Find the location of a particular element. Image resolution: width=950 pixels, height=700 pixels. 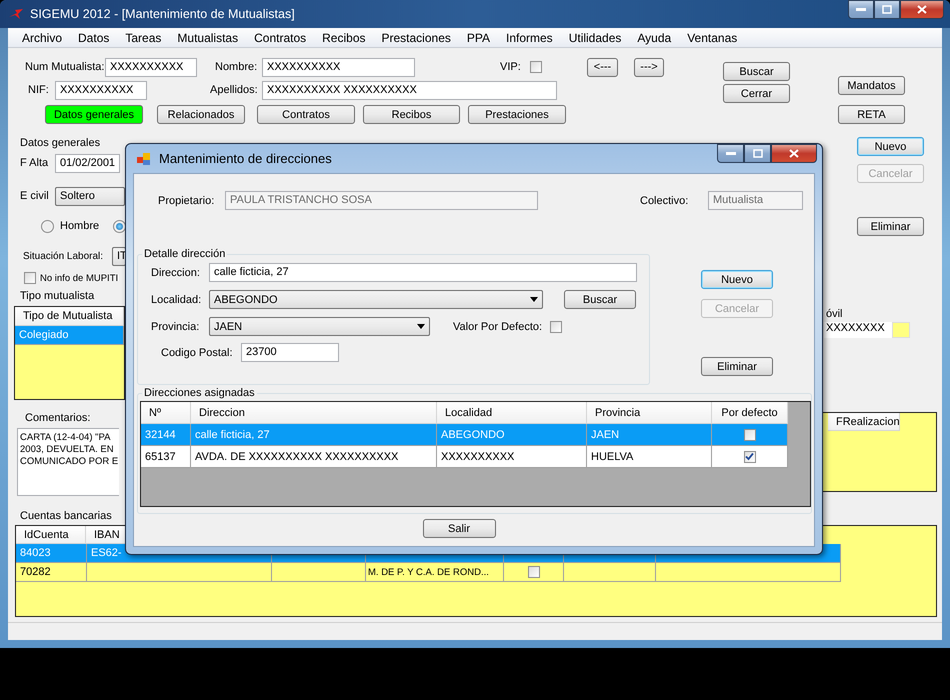

menu-item: Informes is located at coordinates (529, 37).